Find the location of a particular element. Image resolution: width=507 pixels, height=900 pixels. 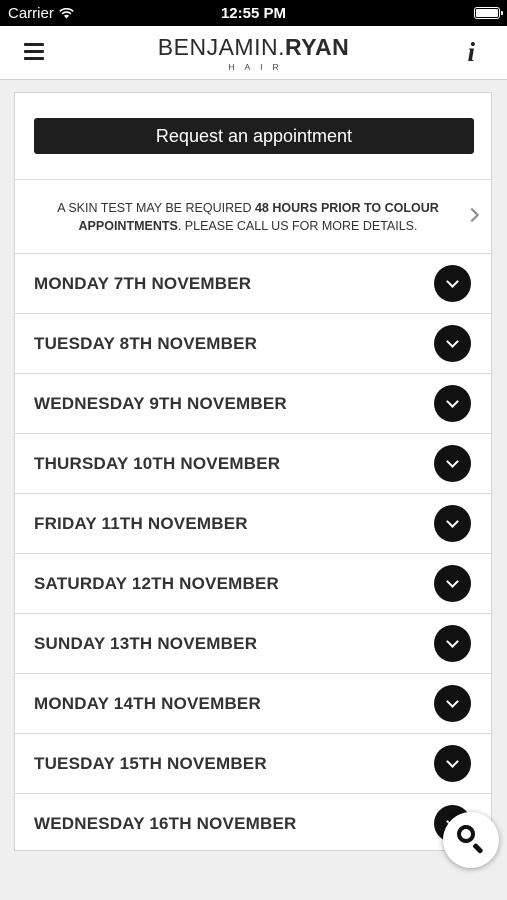

day-label: TUESDAY 15TH NOVEMBER is located at coordinates (150, 763).